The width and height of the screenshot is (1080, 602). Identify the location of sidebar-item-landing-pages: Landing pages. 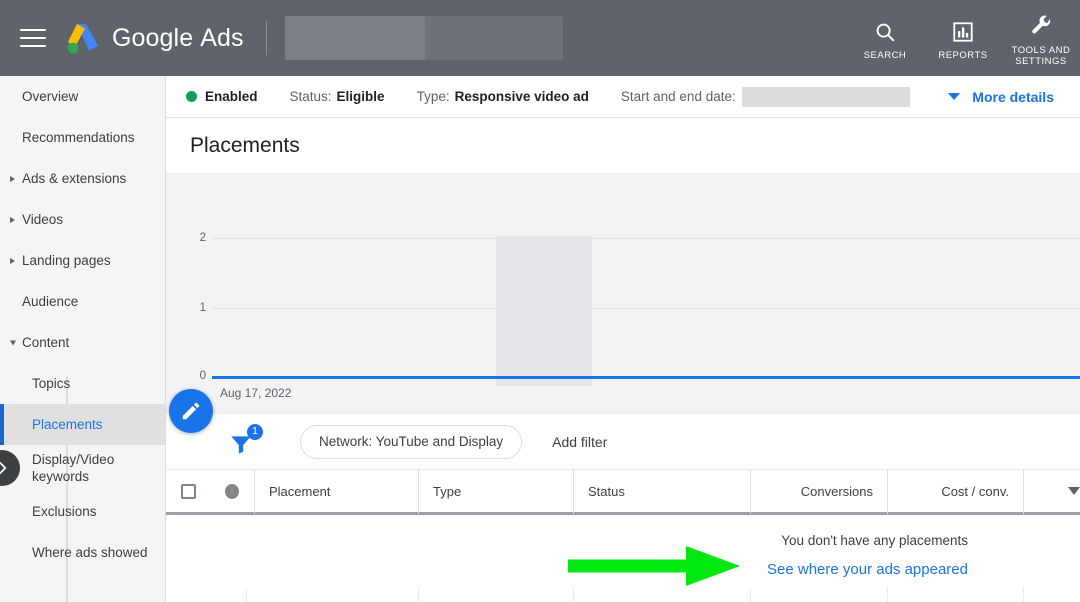
(82, 260).